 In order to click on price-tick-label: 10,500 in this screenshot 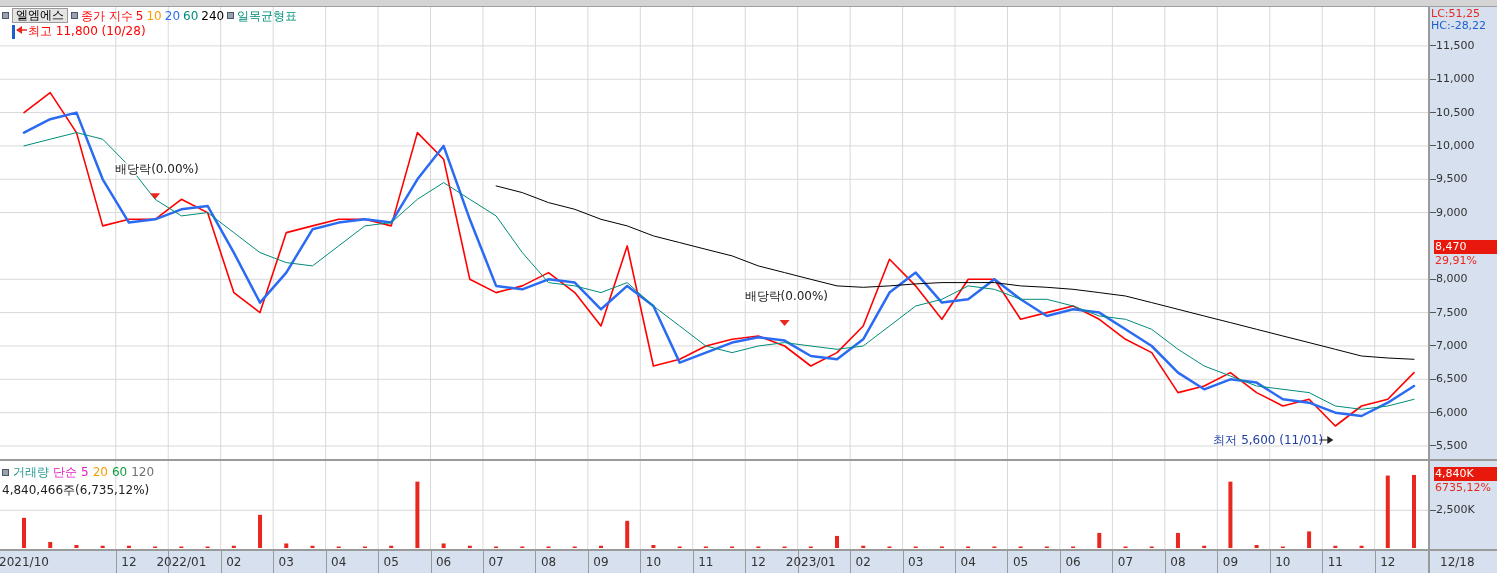, I will do `click(1455, 112)`.